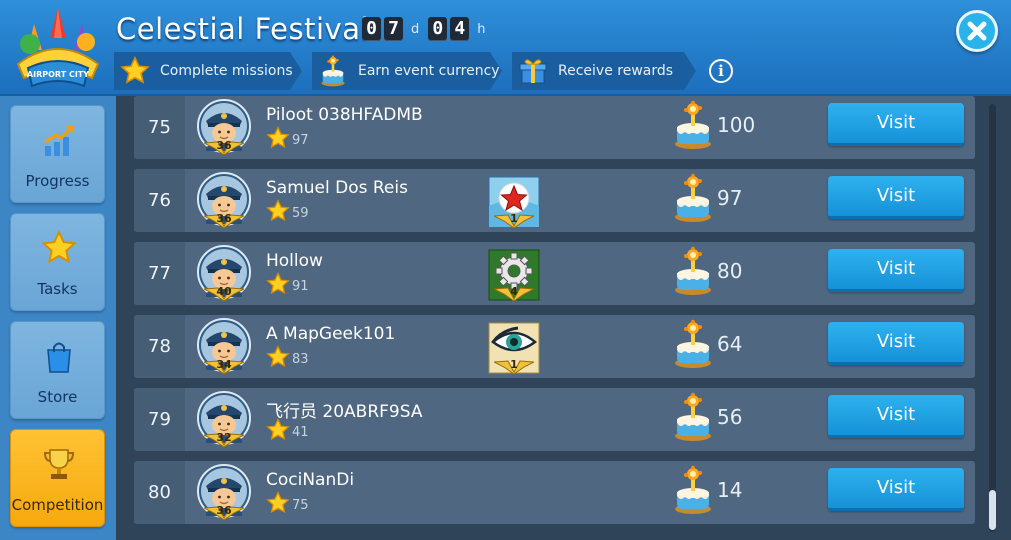  What do you see at coordinates (730, 198) in the screenshot?
I see `event-currency: 97` at bounding box center [730, 198].